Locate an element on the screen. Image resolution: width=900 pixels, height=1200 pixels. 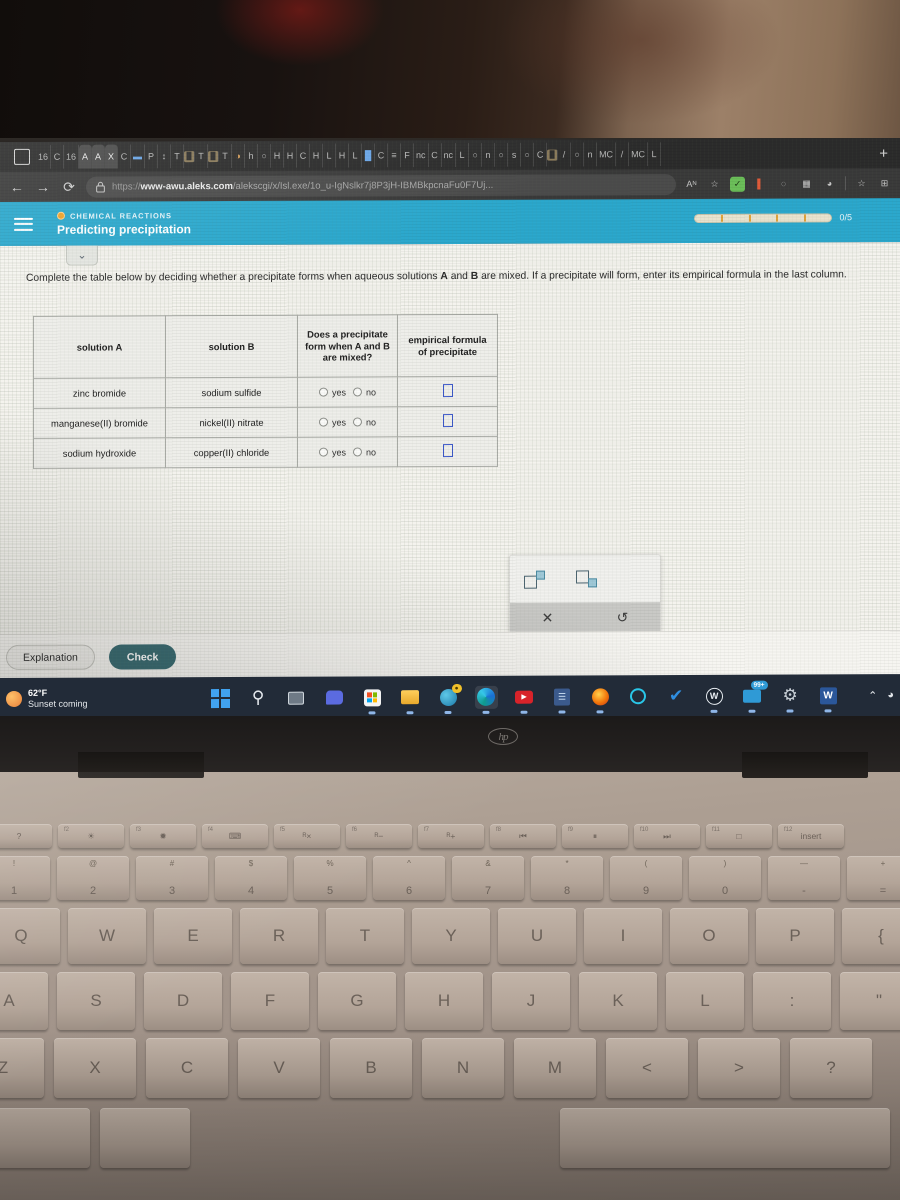
formula-input-row2 is located at coordinates (447, 451).